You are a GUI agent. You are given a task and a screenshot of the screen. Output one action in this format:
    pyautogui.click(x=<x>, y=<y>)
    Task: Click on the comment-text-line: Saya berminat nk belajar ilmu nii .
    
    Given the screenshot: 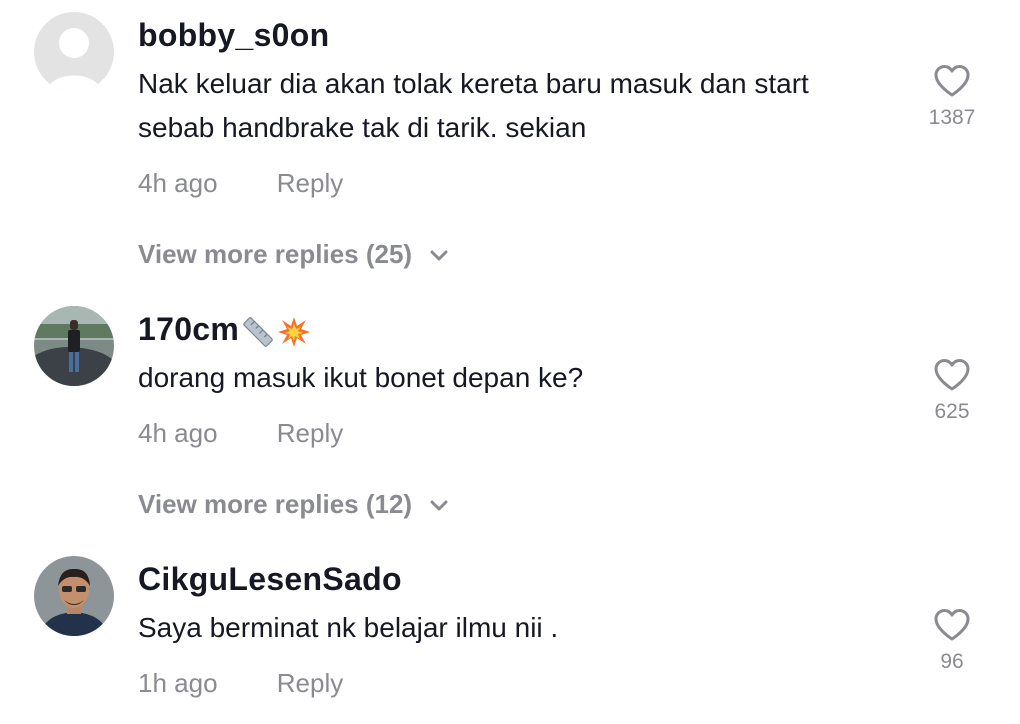 What is the action you would take?
    pyautogui.click(x=348, y=627)
    